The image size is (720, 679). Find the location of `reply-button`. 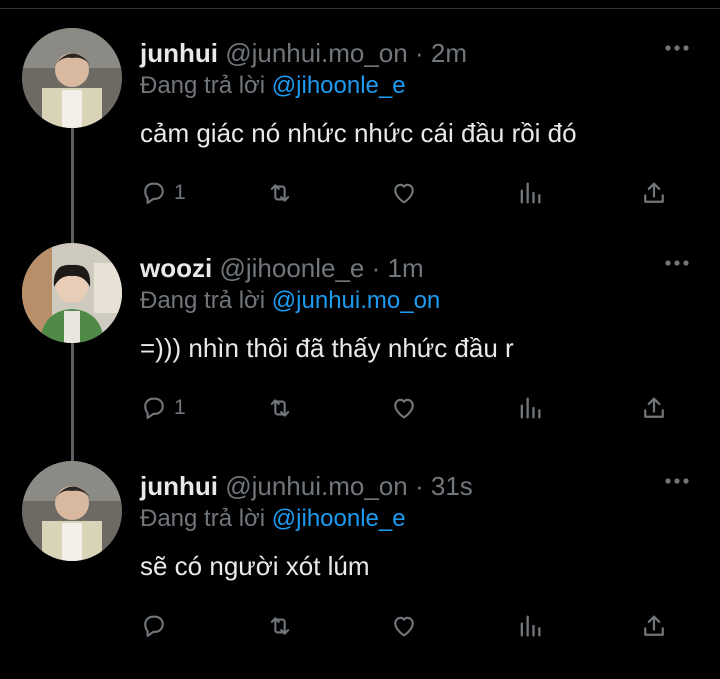

reply-button is located at coordinates (157, 626).